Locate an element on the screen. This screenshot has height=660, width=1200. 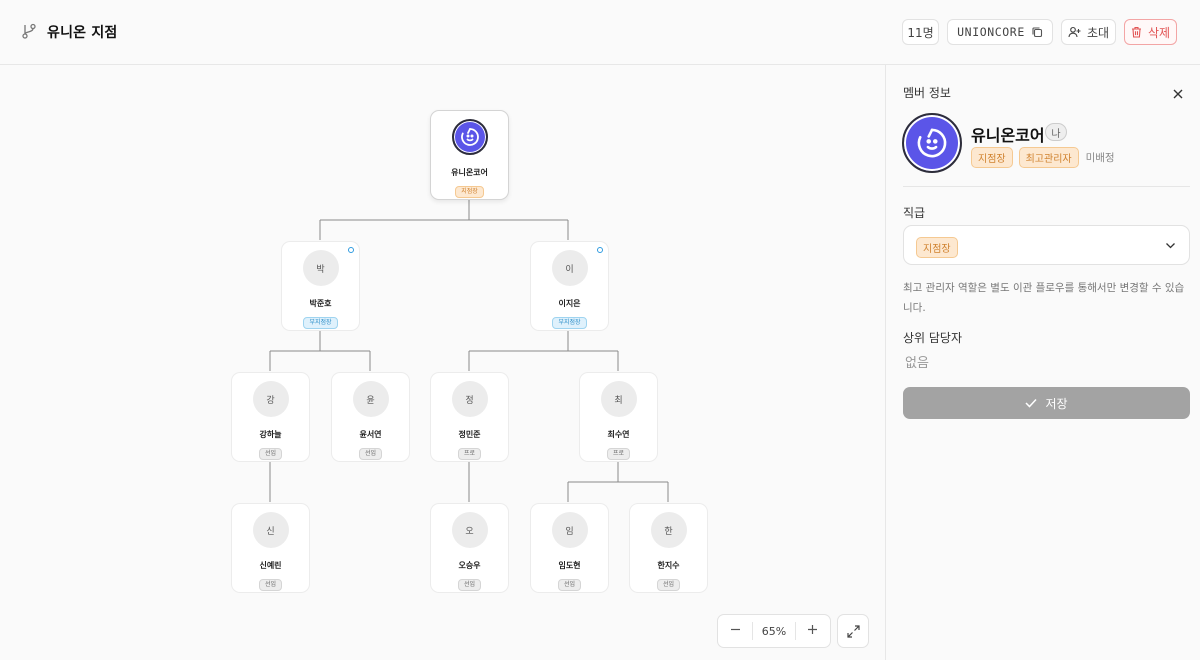
member-count-button: 11명 is located at coordinates (920, 32).